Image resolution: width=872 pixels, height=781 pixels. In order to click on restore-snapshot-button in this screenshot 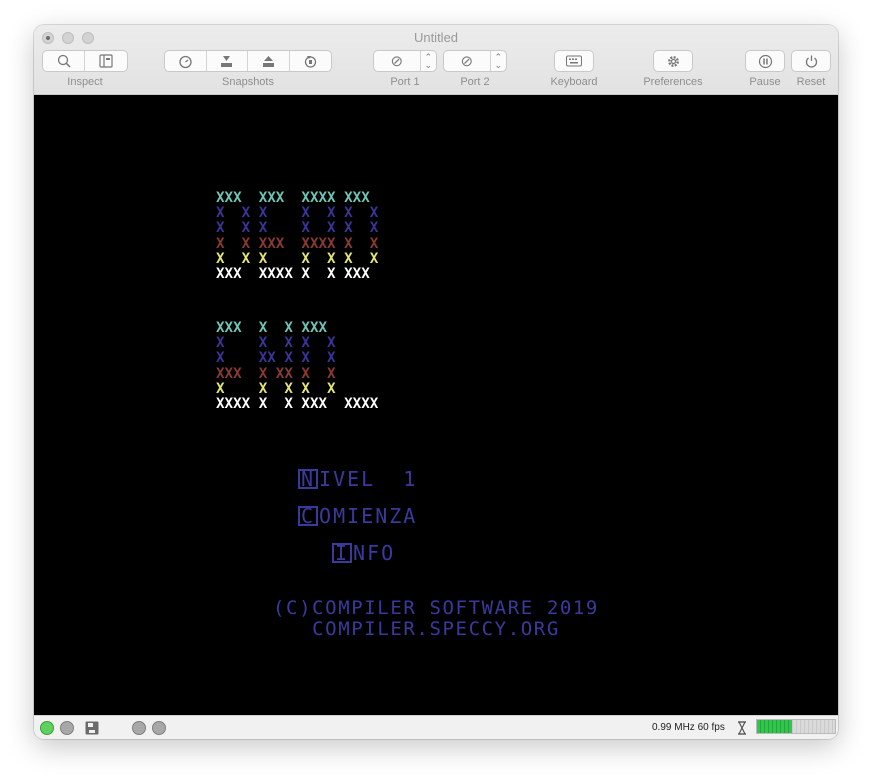, I will do `click(269, 61)`.